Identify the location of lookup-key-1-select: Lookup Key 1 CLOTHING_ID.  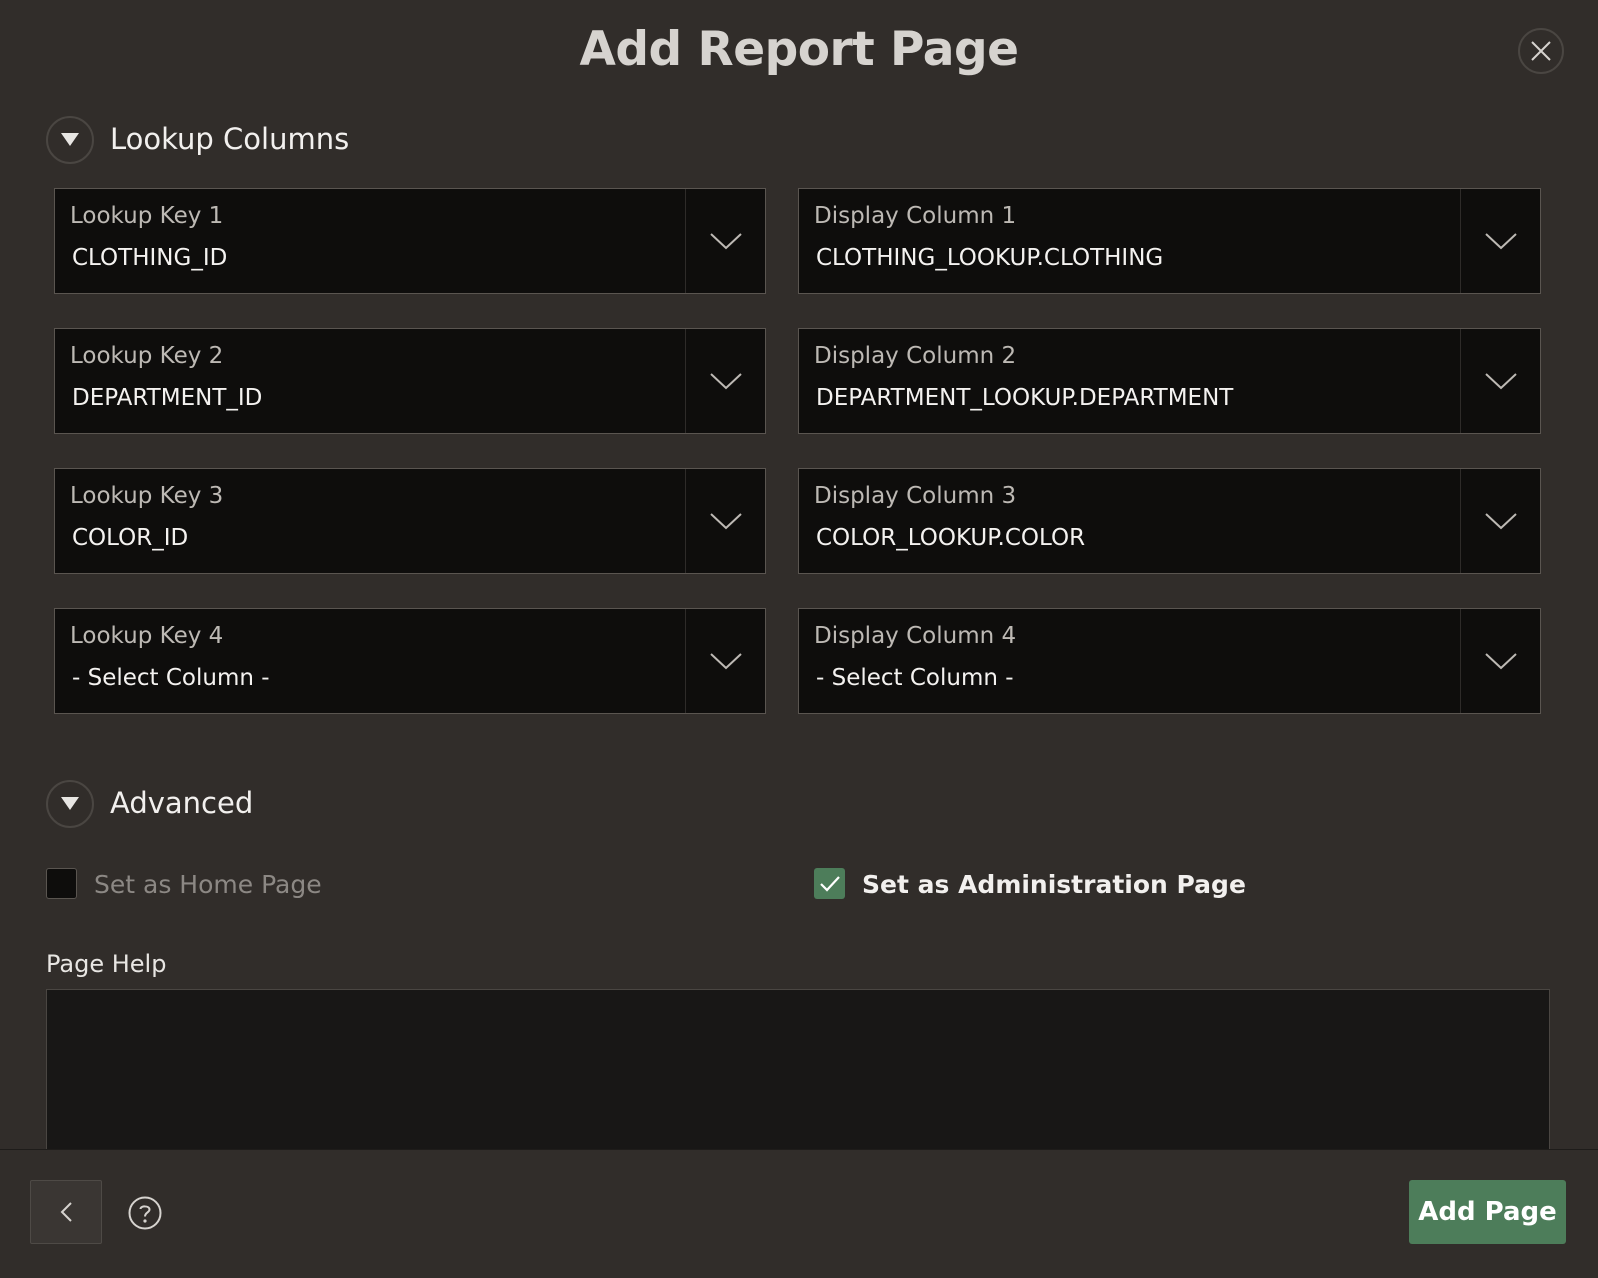
(410, 241).